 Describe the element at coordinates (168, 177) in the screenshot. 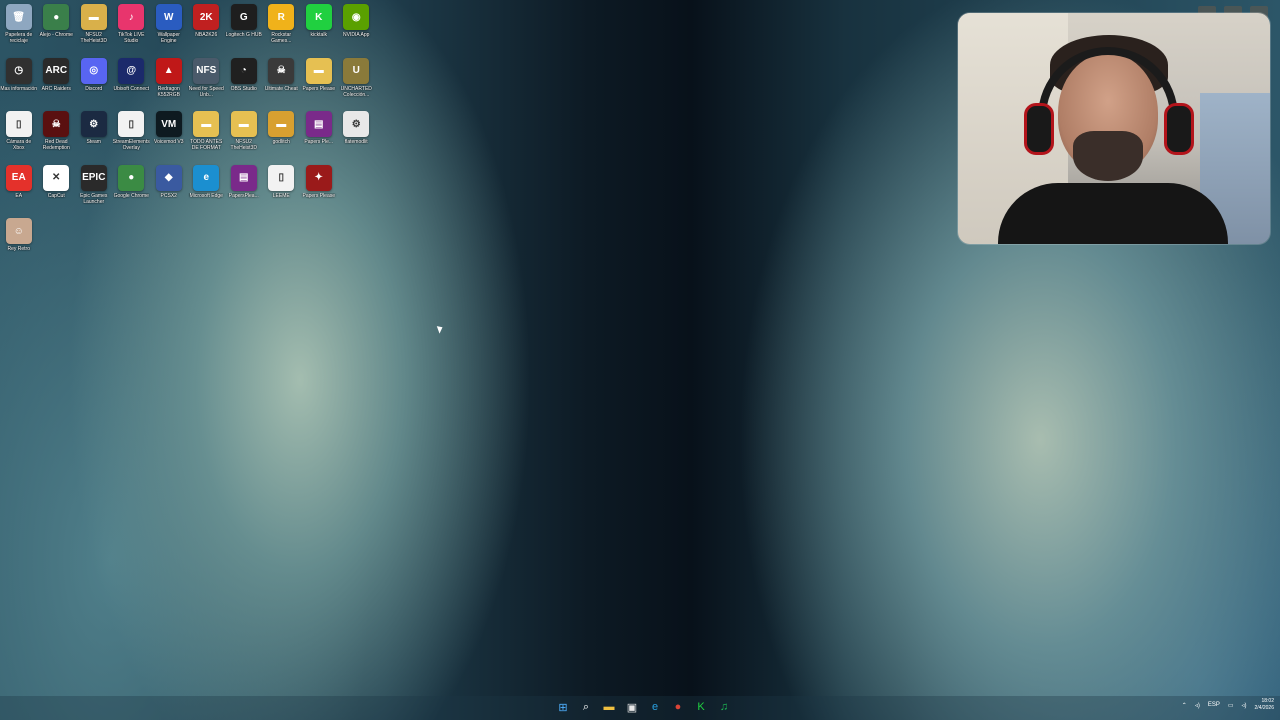

I see `pcsx2-icon: ◆` at that location.